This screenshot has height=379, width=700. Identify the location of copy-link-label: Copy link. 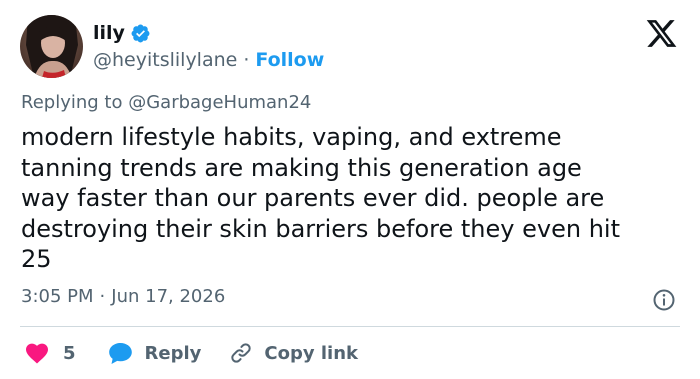
(311, 353).